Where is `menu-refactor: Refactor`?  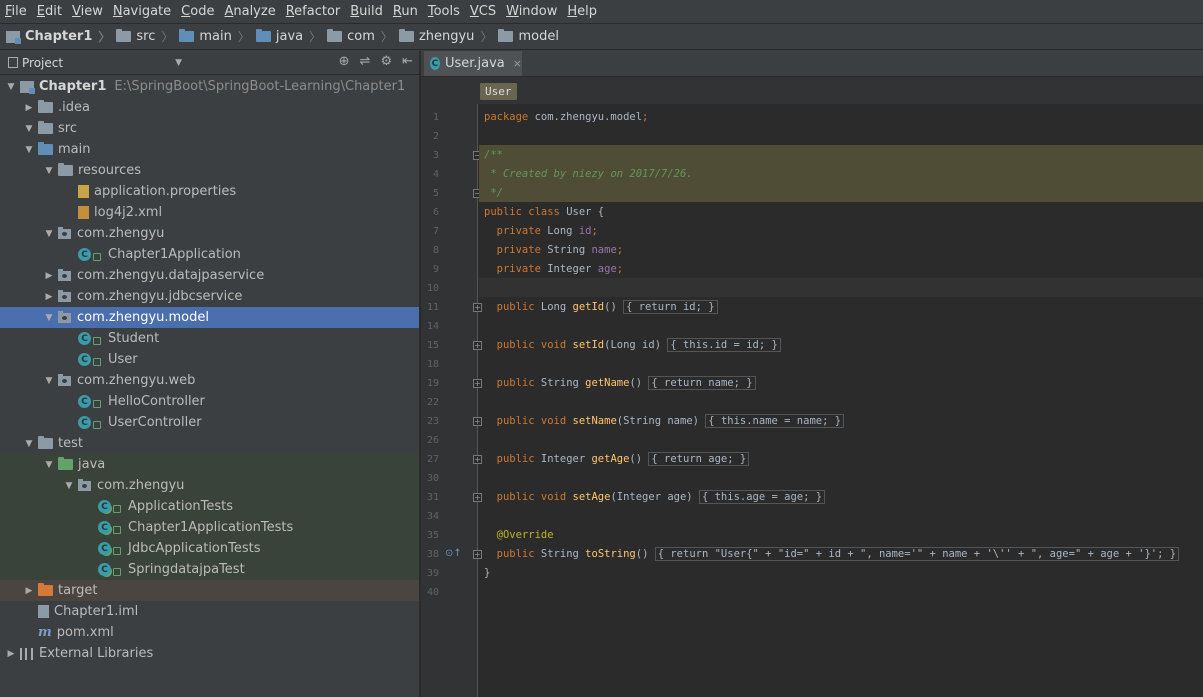 menu-refactor: Refactor is located at coordinates (313, 11).